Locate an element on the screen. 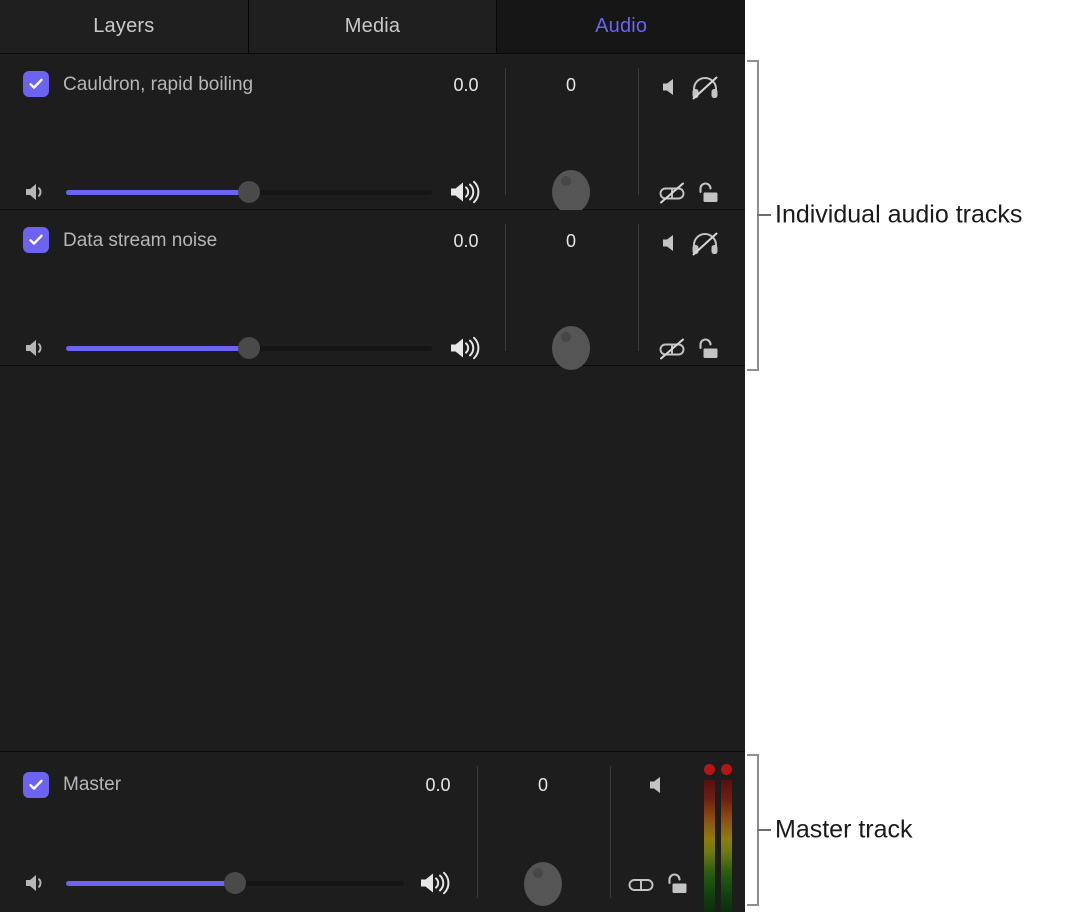 The width and height of the screenshot is (1072, 912). meter-channel-right is located at coordinates (726, 838).